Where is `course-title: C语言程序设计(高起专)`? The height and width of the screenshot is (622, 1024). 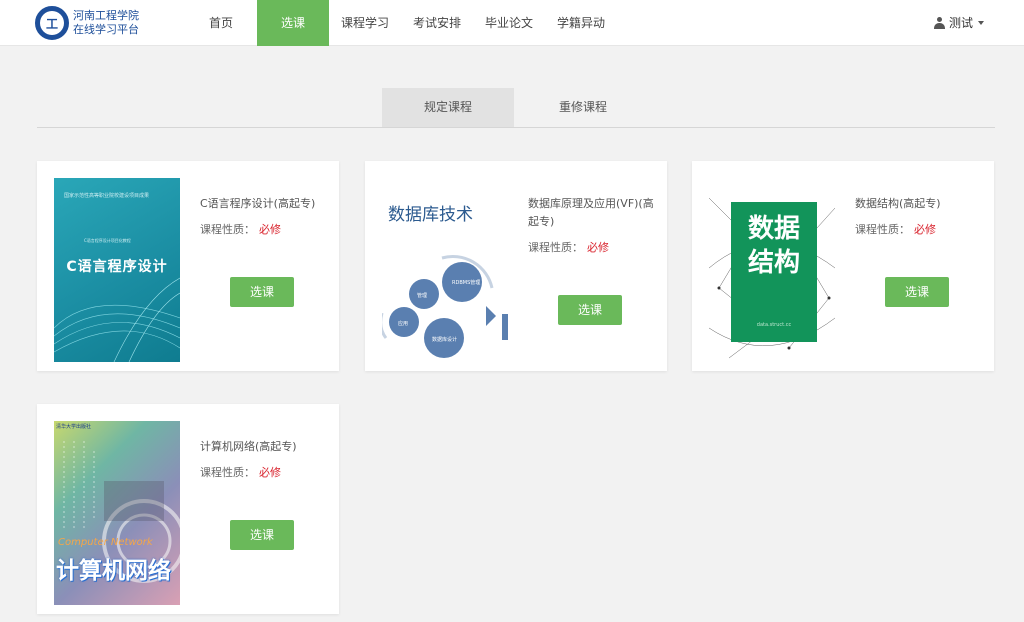 course-title: C语言程序设计(高起专) is located at coordinates (265, 204).